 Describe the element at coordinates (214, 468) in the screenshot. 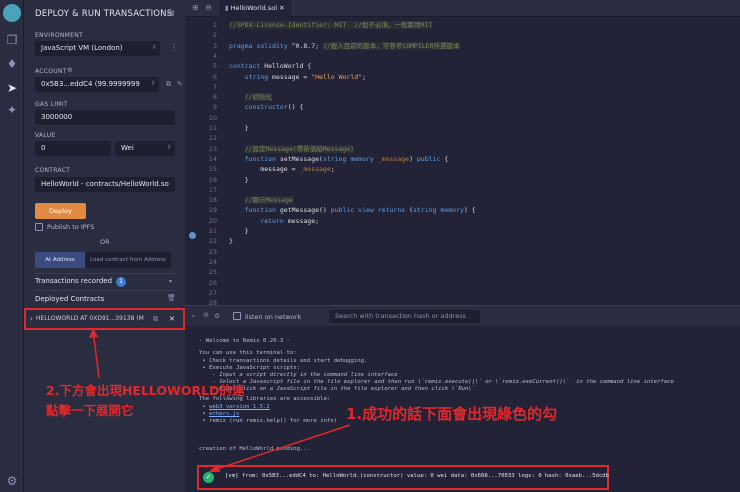

I see `arrow-head-check` at that location.